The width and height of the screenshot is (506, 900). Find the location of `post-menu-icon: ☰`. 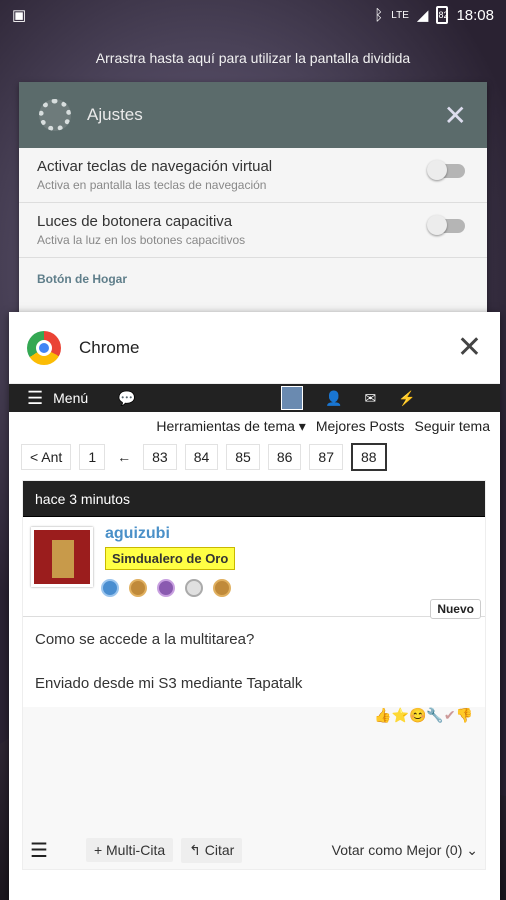

post-menu-icon: ☰ is located at coordinates (39, 850).